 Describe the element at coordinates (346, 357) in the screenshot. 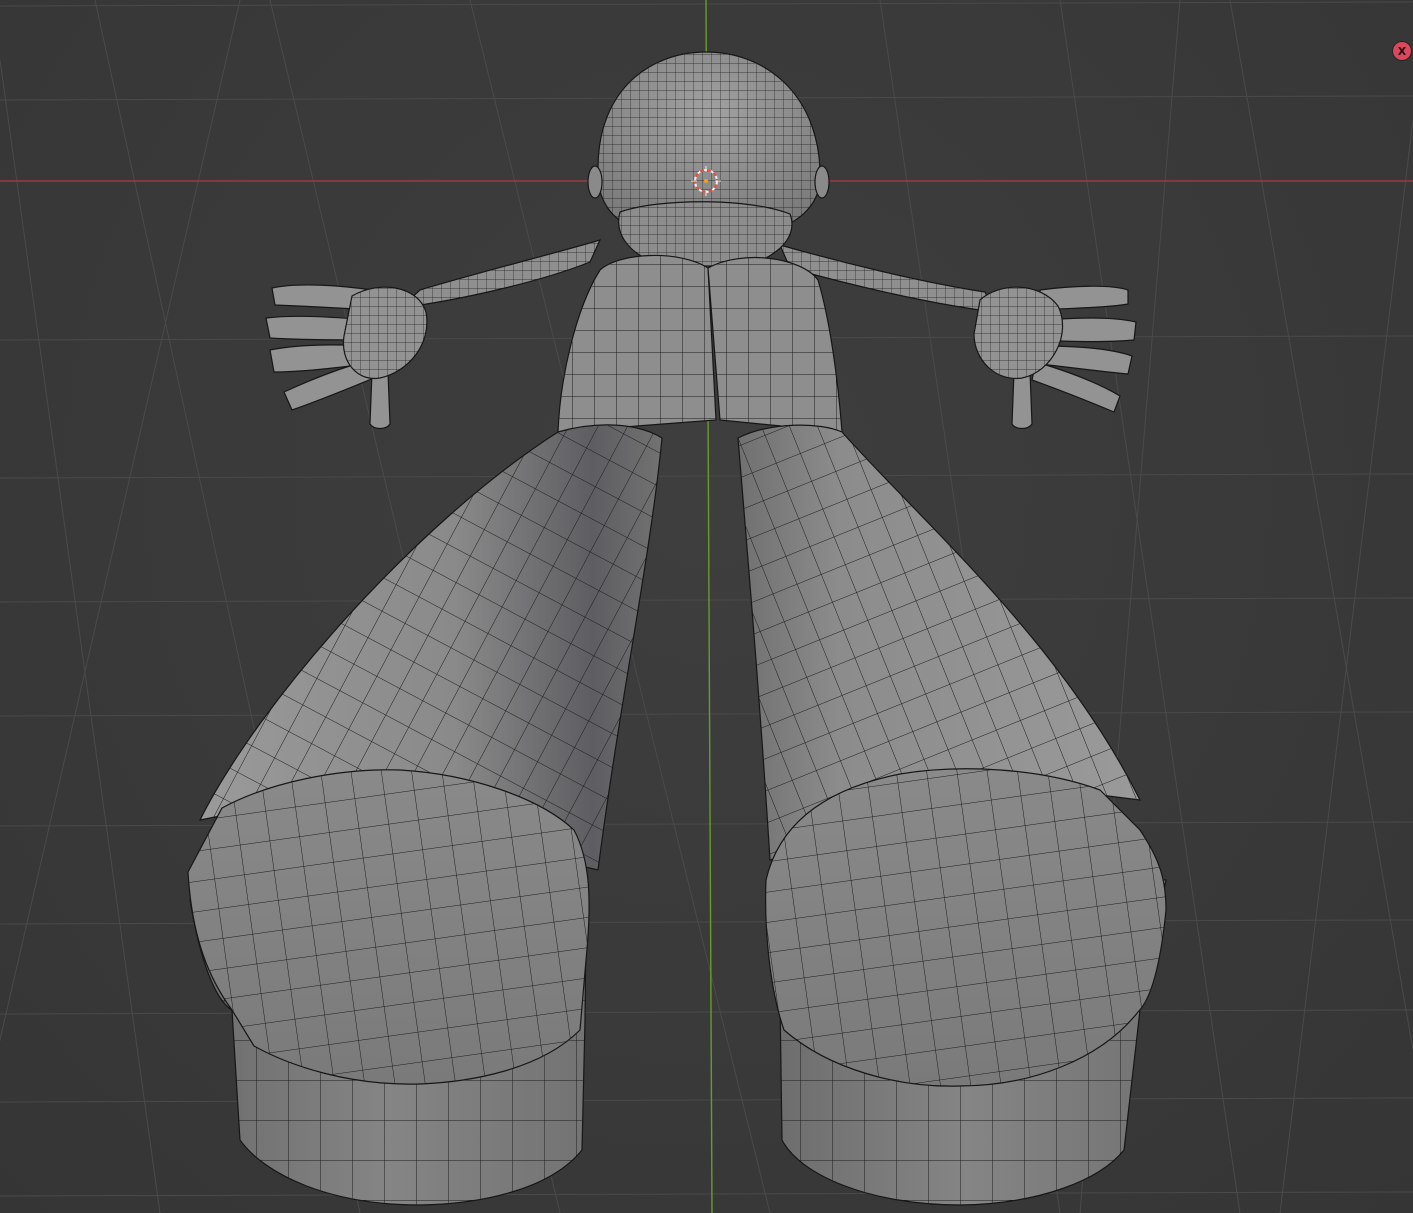

I see `left-hand` at that location.